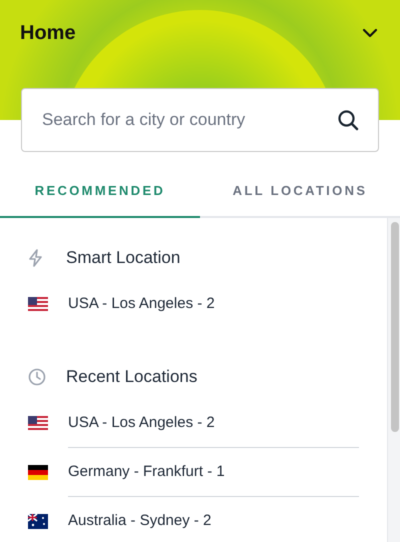 Image resolution: width=400 pixels, height=542 pixels. What do you see at coordinates (348, 120) in the screenshot?
I see `search-icon` at bounding box center [348, 120].